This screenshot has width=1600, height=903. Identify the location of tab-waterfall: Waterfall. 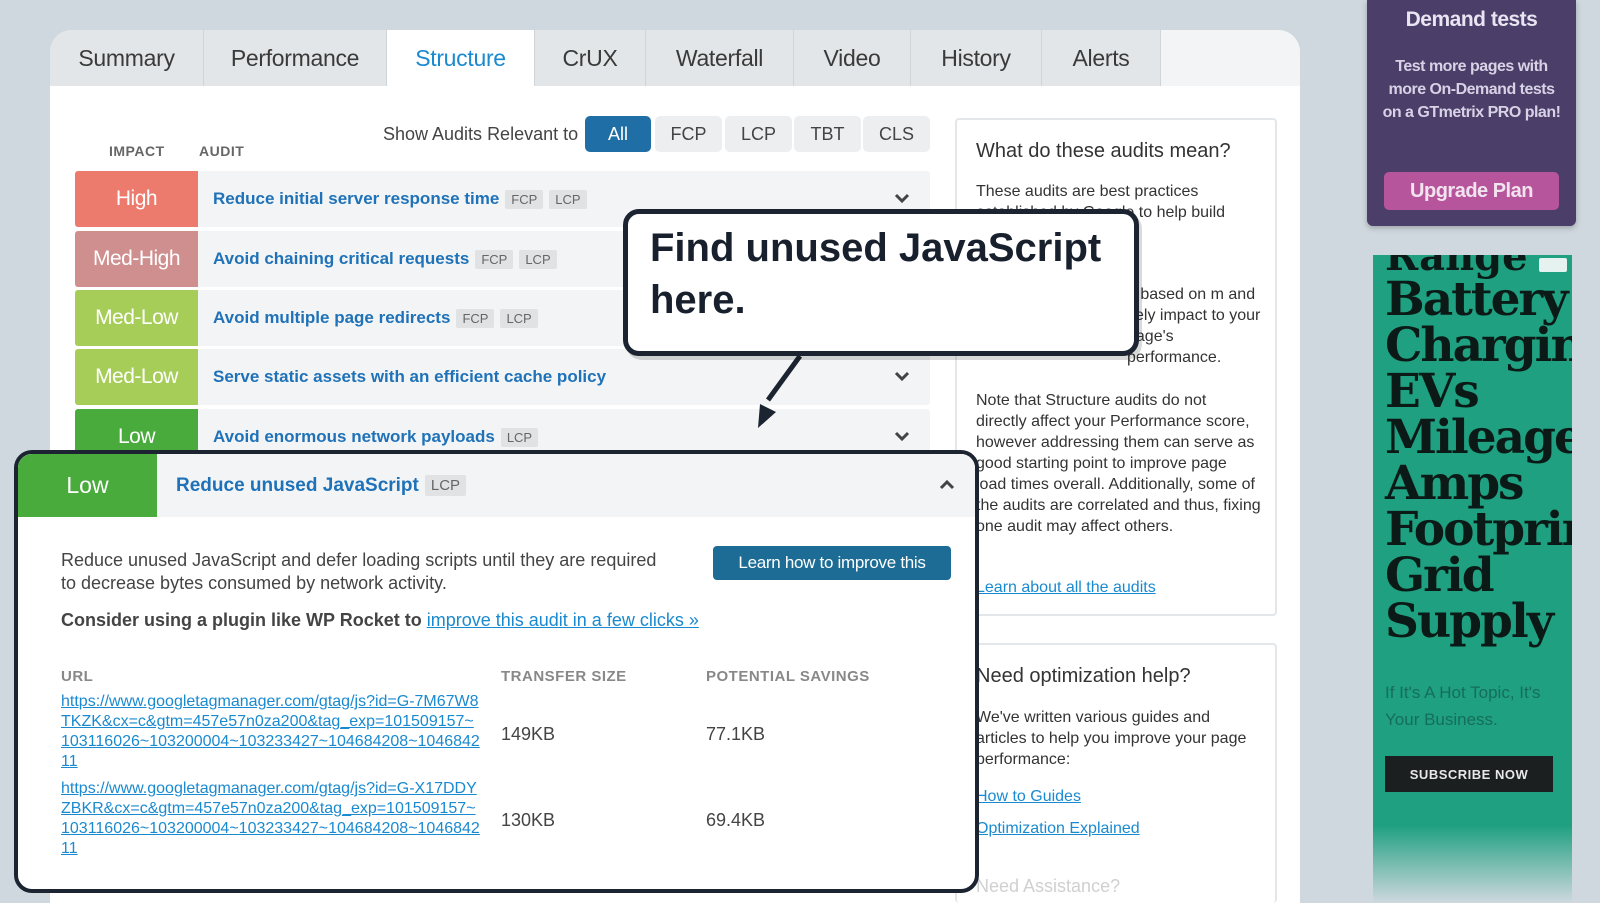
(720, 58).